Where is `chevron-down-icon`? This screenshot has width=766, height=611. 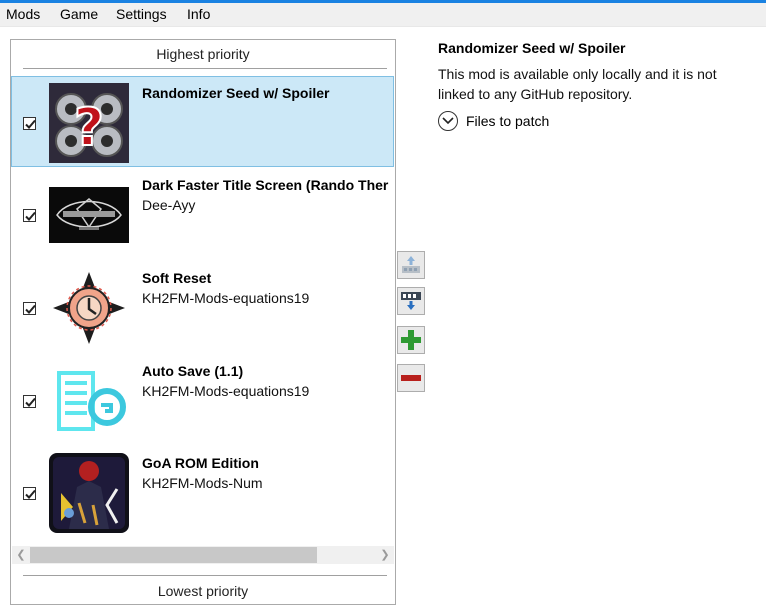
chevron-down-icon is located at coordinates (448, 121).